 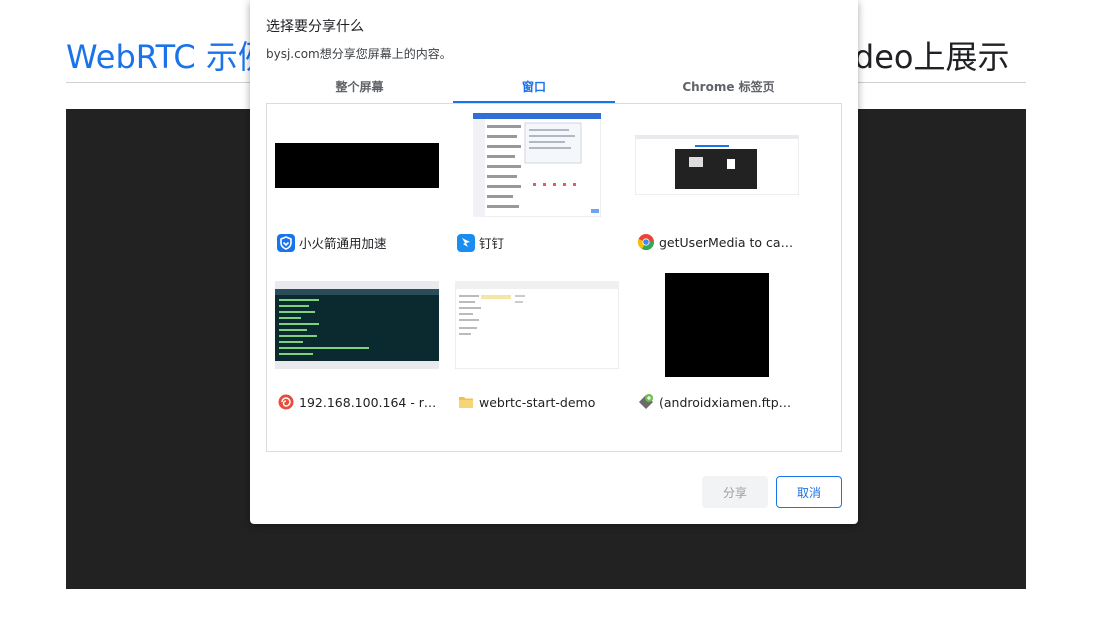 I want to click on share-button: 分享, so click(x=735, y=492).